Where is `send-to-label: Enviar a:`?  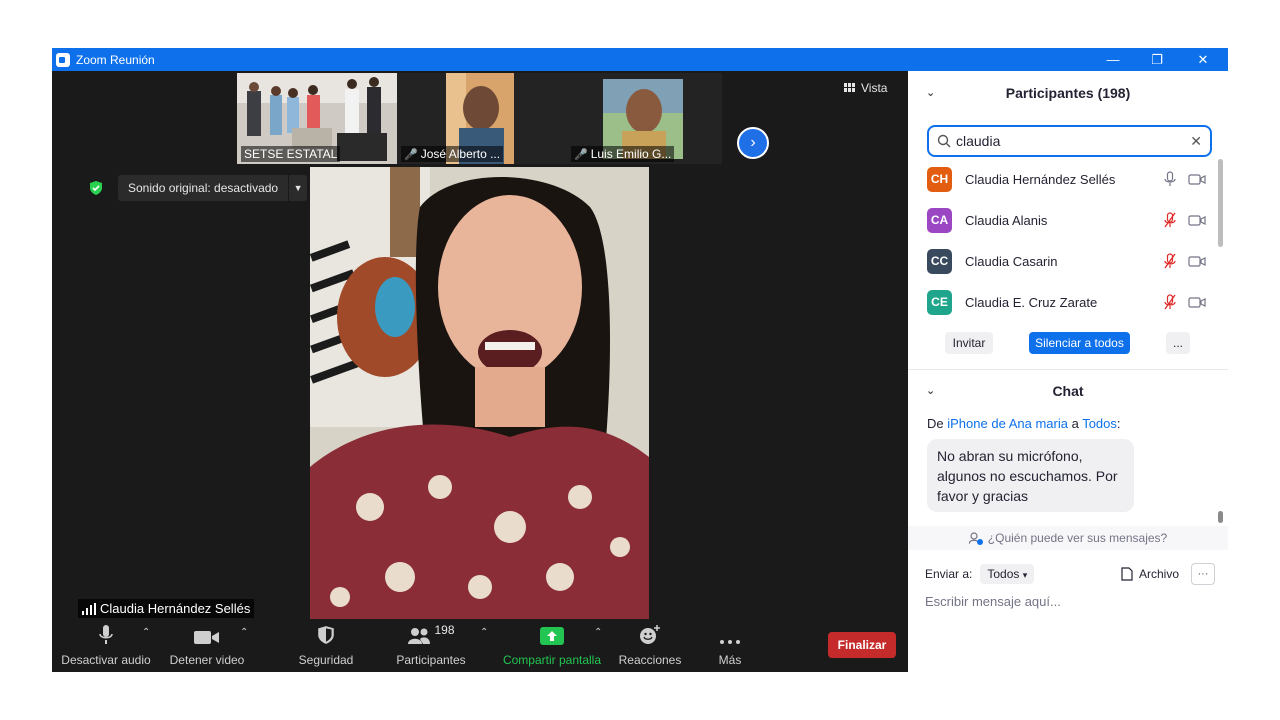 send-to-label: Enviar a: is located at coordinates (949, 574).